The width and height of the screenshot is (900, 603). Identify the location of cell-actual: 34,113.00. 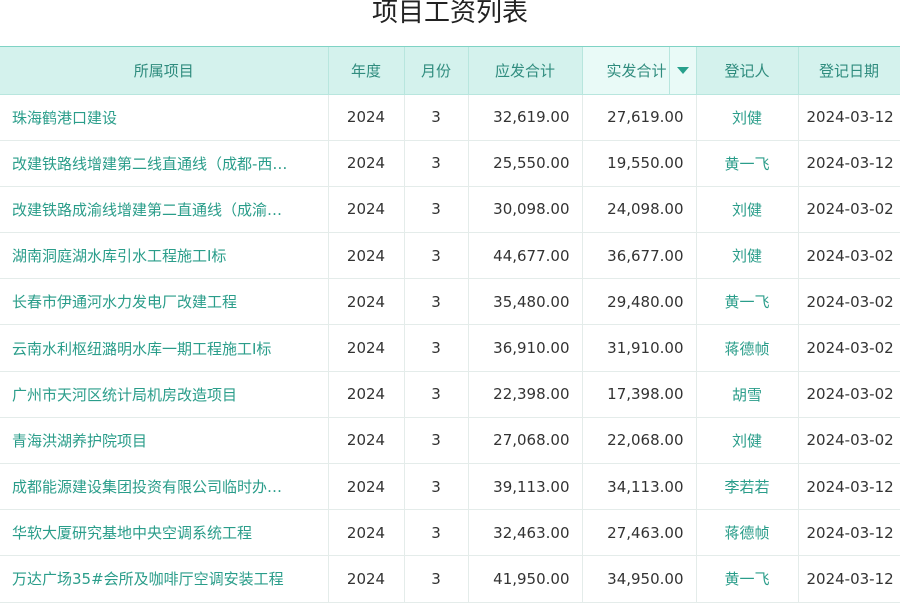
(639, 487).